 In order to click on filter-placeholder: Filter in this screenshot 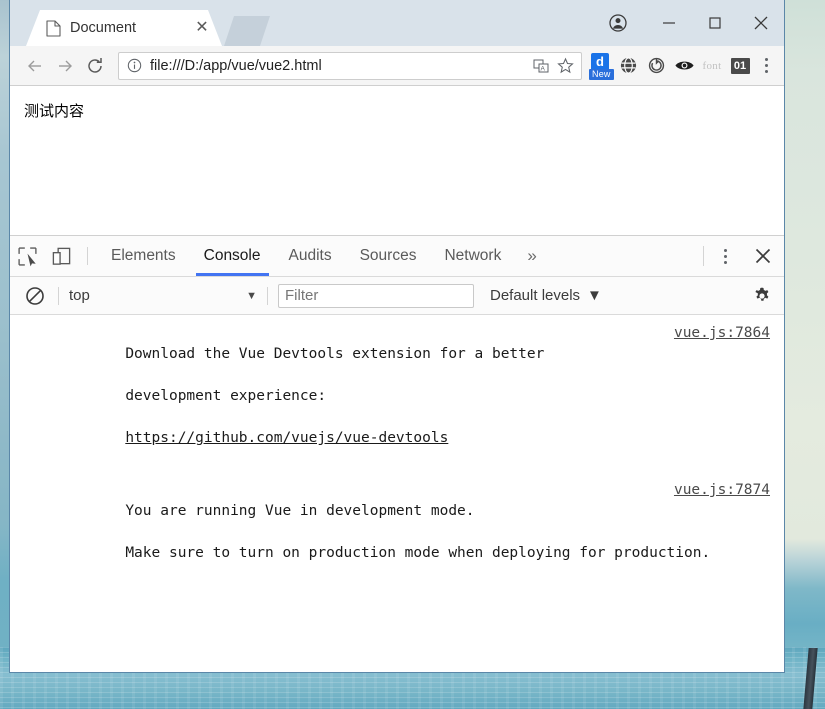, I will do `click(302, 295)`.